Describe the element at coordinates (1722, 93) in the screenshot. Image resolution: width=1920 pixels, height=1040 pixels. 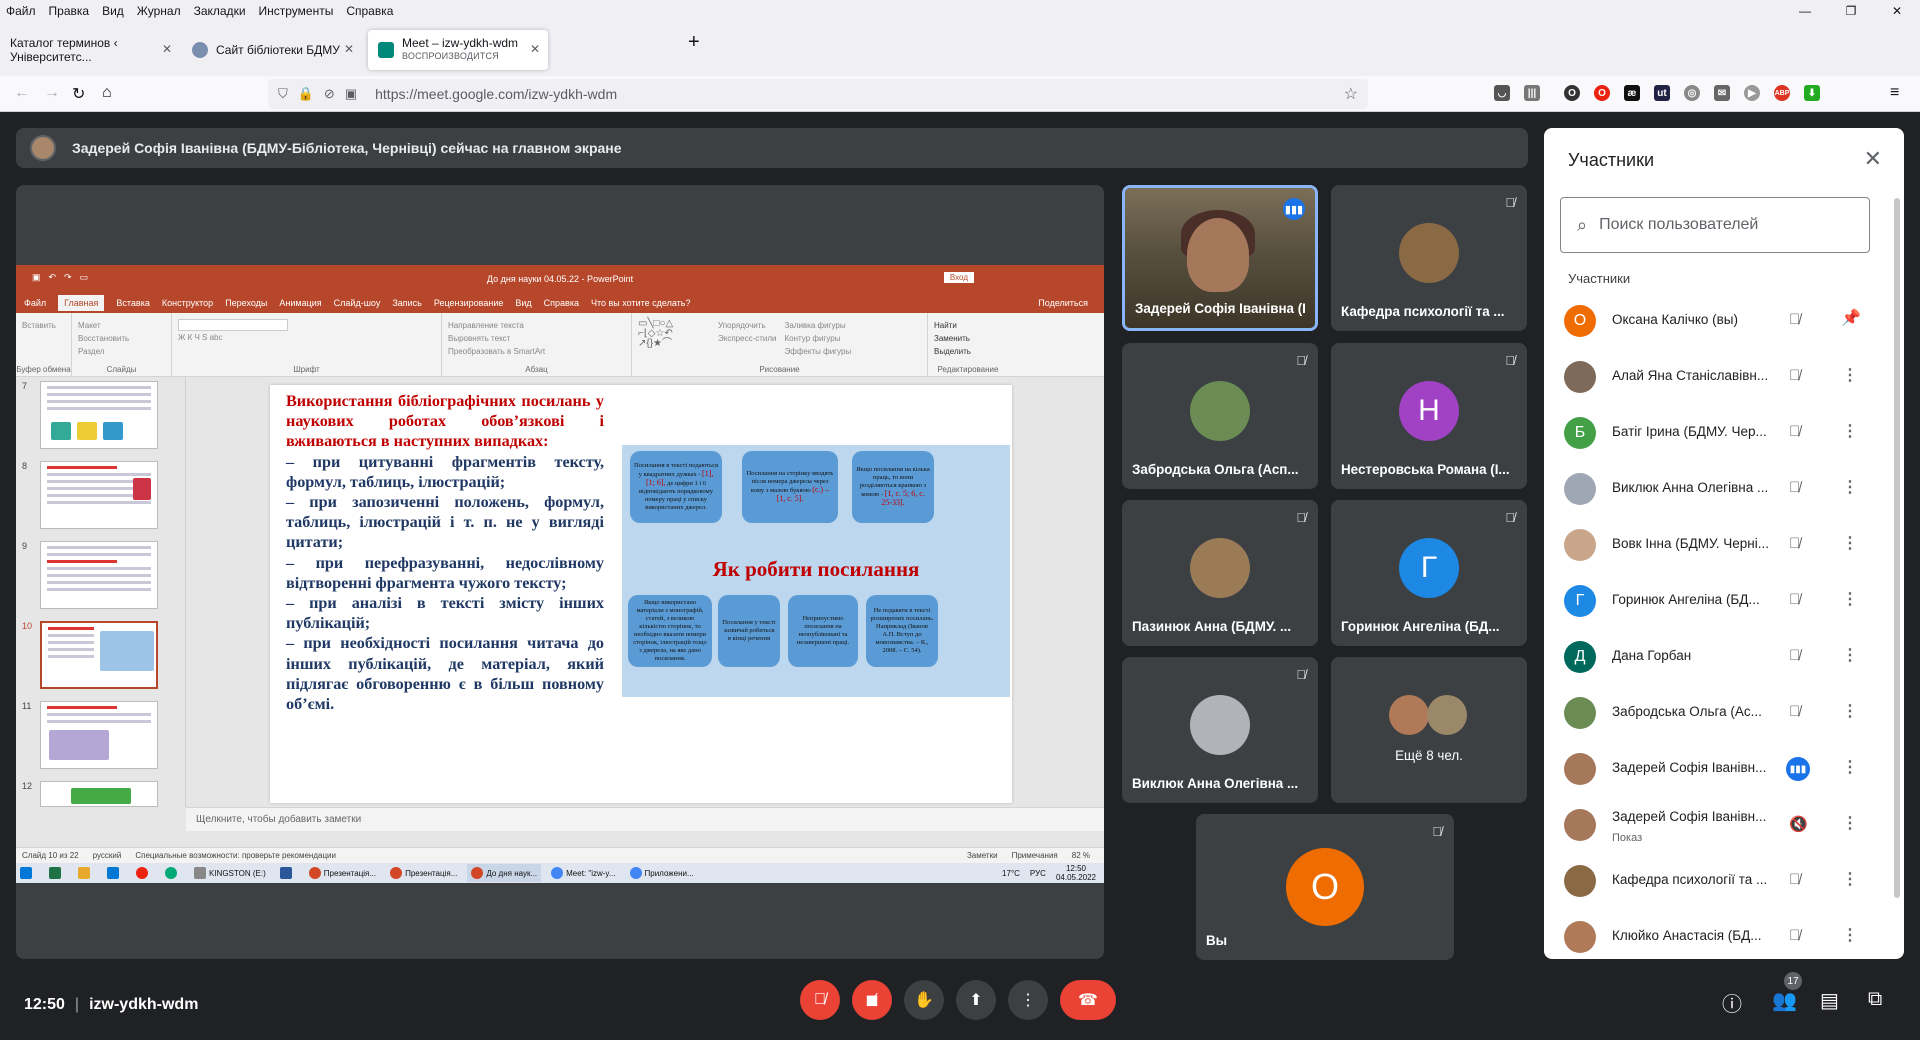
I see `mail-icon: ✉` at that location.